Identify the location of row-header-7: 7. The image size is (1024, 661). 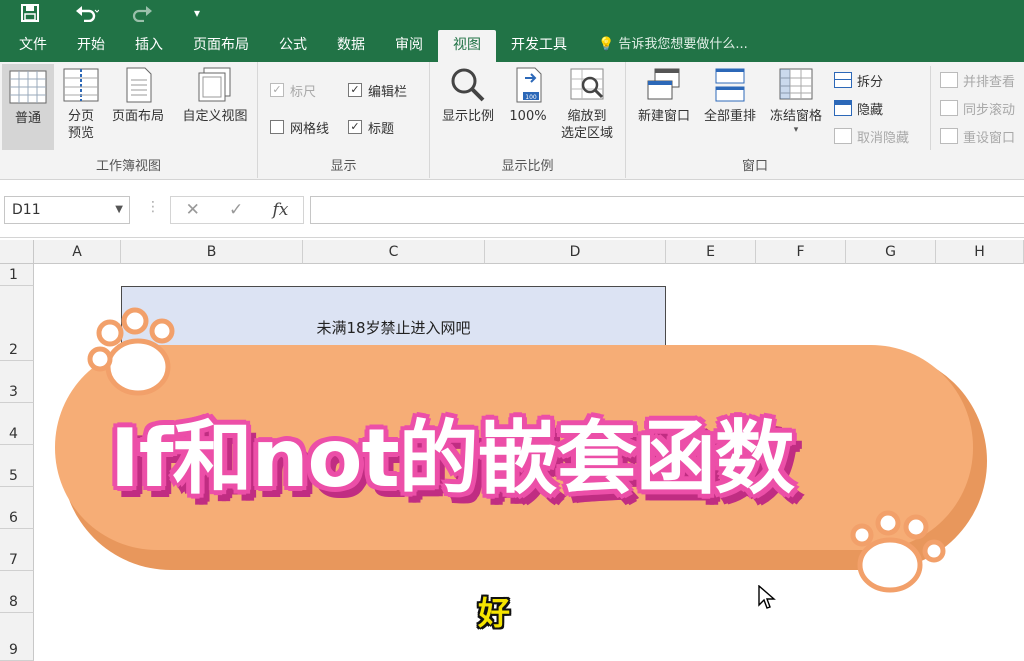
(17, 550).